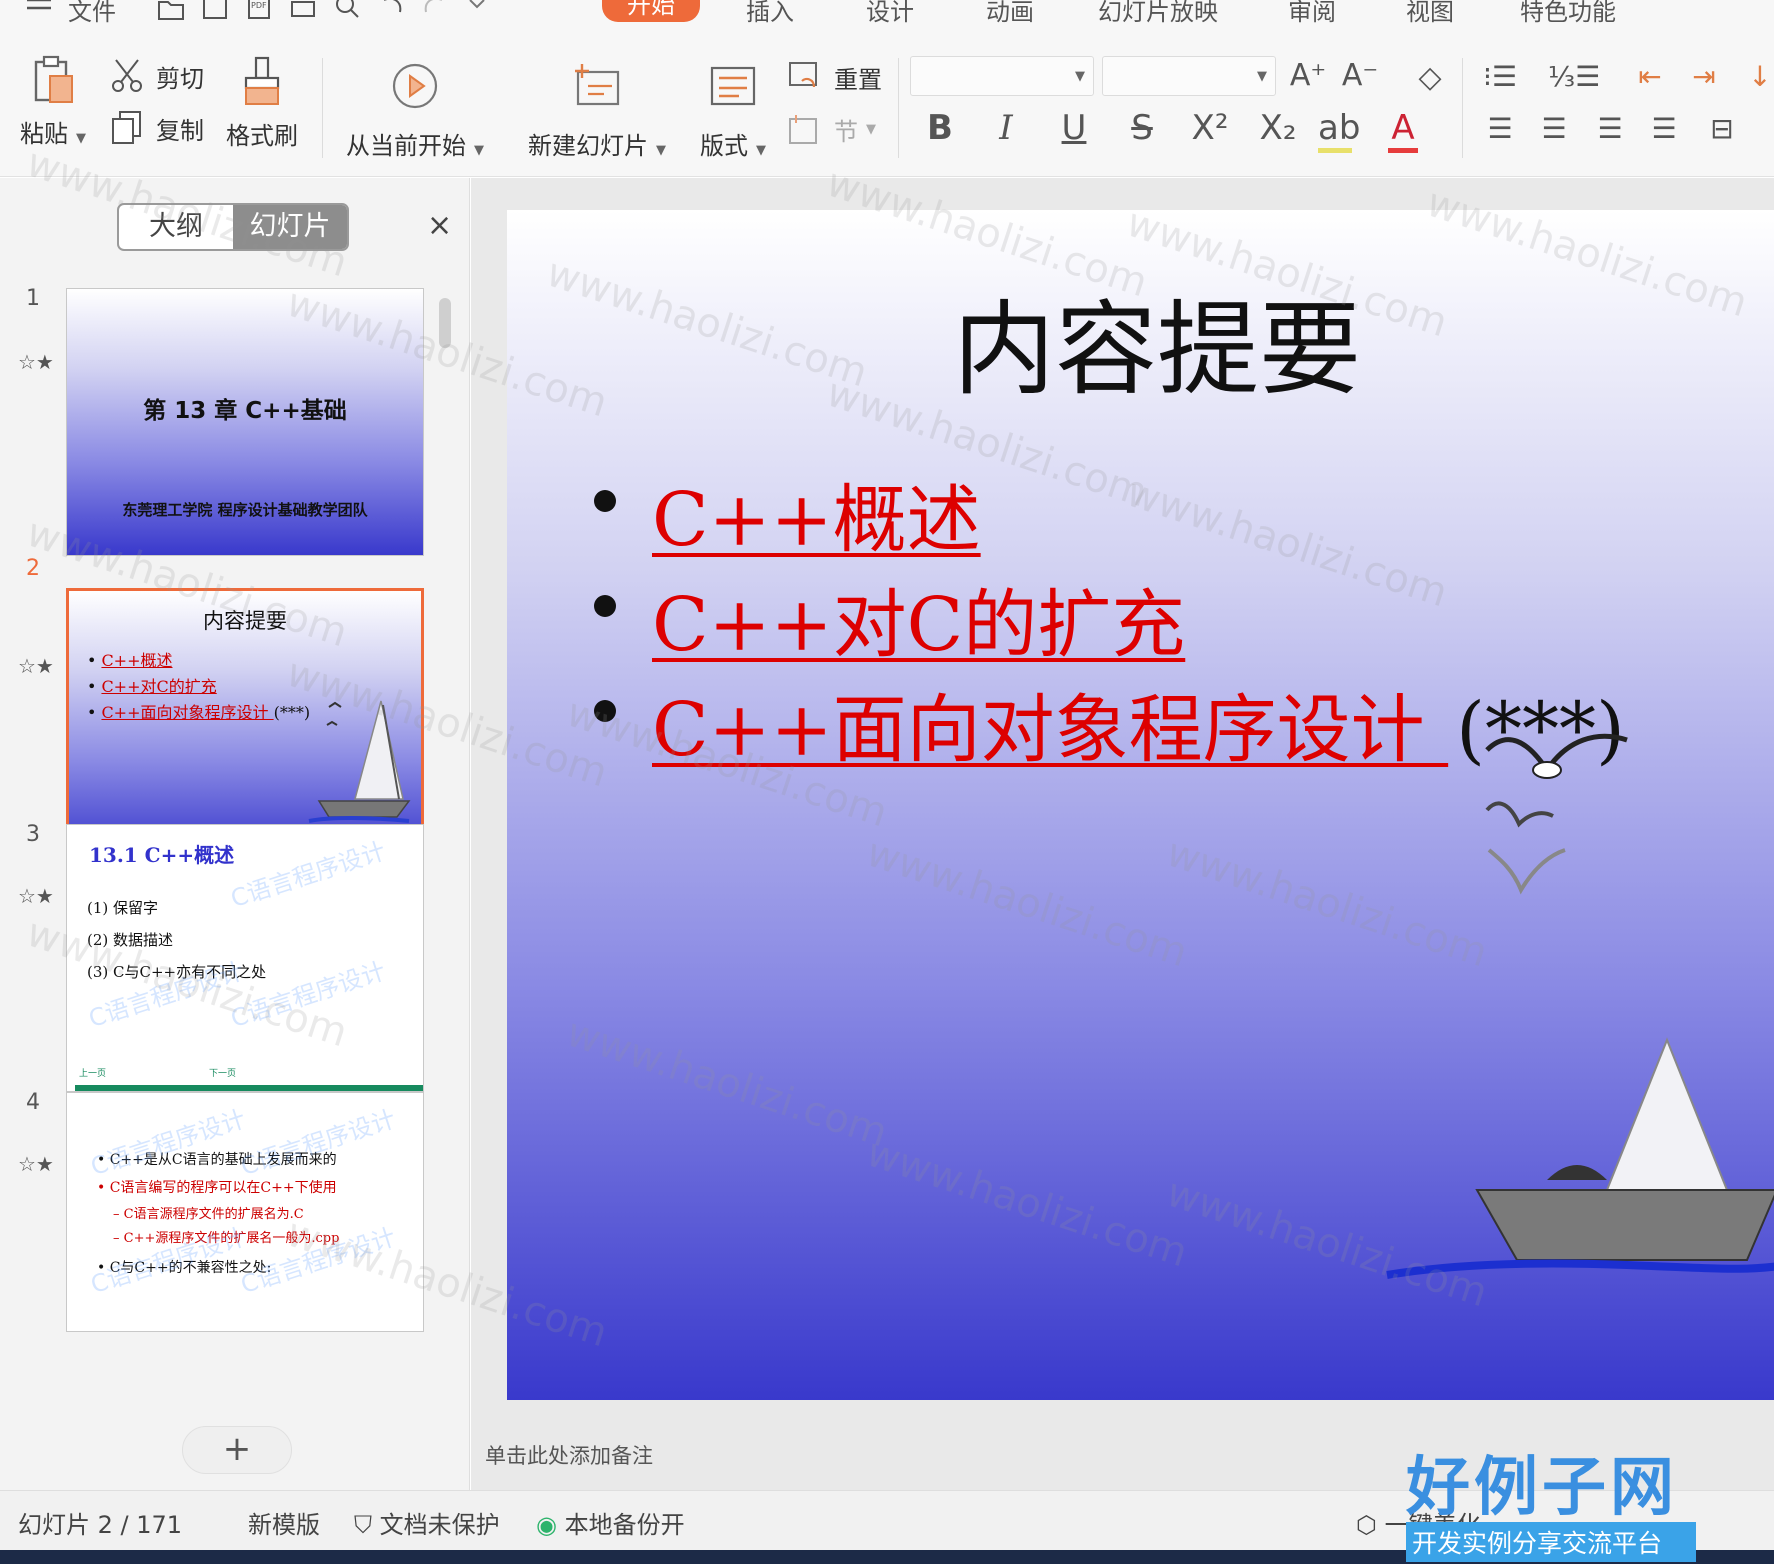 Image resolution: width=1774 pixels, height=1564 pixels. I want to click on thumb-item: • C语言编写的程序可以在C++下使用, so click(217, 1188).